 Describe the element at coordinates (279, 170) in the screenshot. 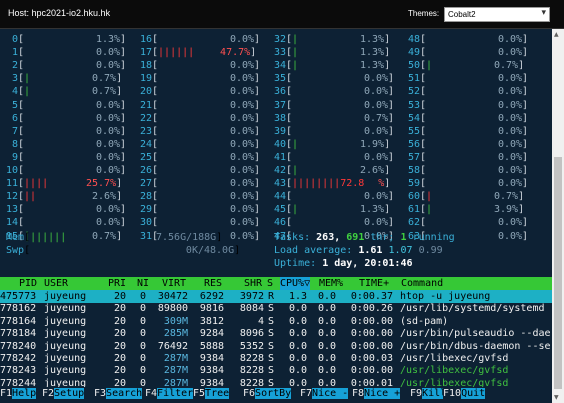

I see `cpu-number: 42` at that location.